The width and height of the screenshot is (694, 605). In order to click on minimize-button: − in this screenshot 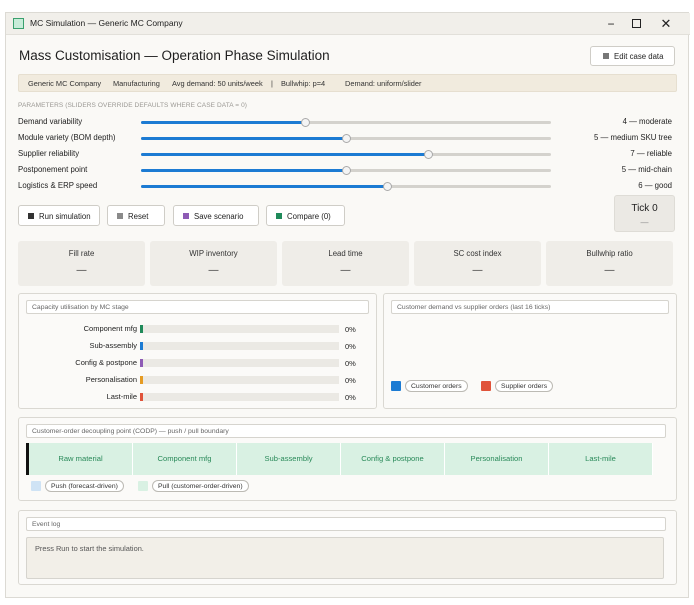, I will do `click(611, 24)`.